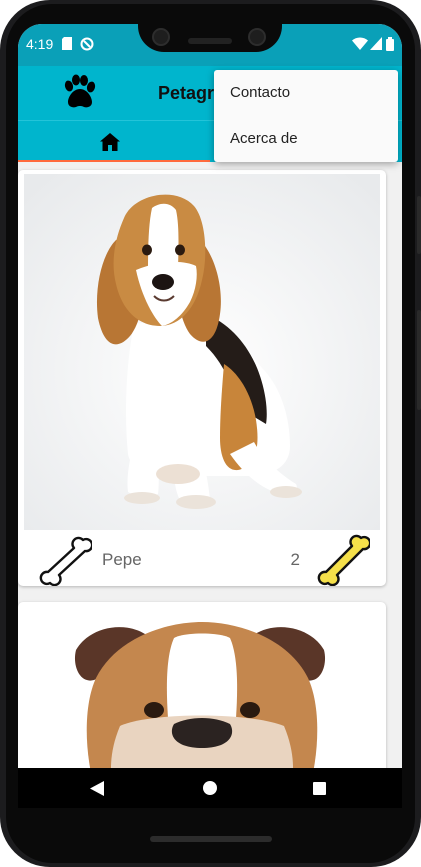 Image resolution: width=421 pixels, height=867 pixels. I want to click on battery-icon, so click(390, 46).